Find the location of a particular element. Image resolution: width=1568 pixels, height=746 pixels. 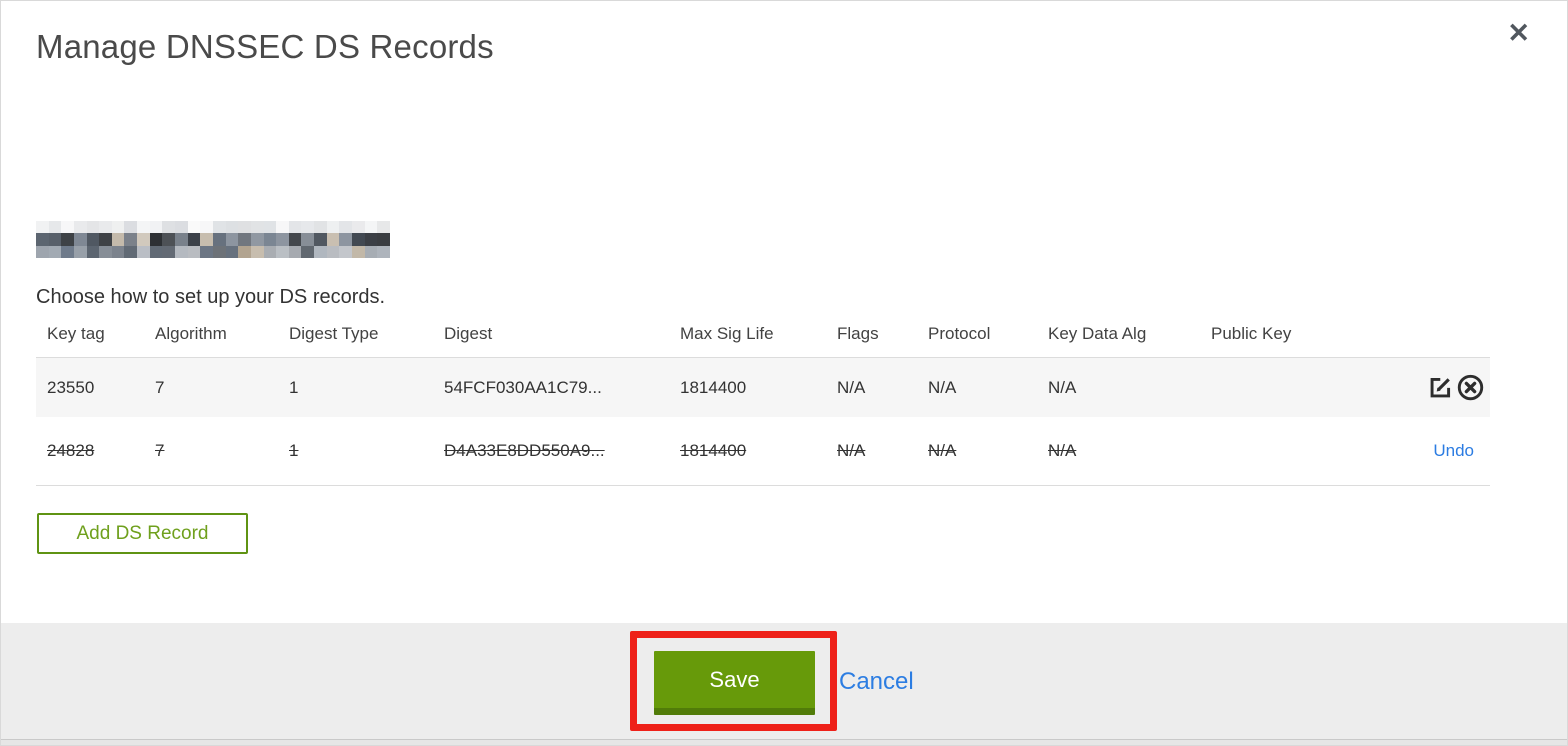

close-button: ✕ is located at coordinates (1518, 33).